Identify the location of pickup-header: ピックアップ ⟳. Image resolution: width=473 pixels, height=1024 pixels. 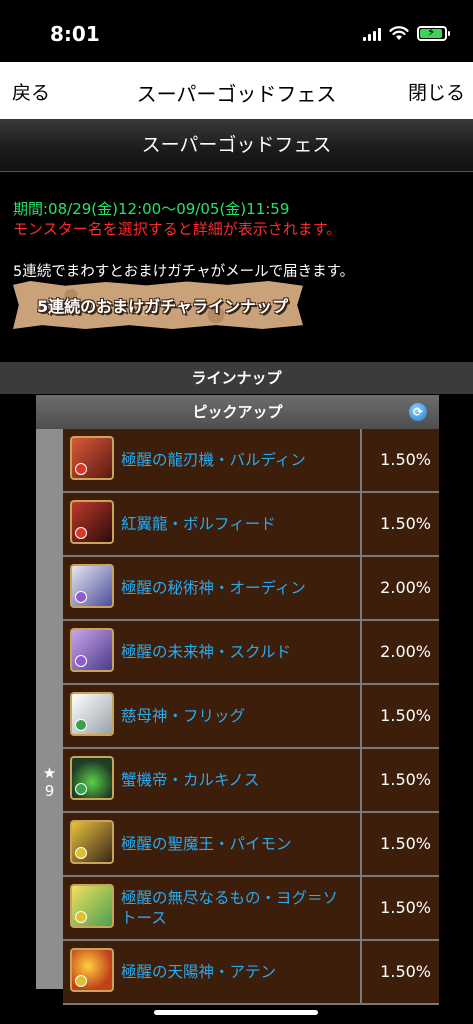
(237, 412).